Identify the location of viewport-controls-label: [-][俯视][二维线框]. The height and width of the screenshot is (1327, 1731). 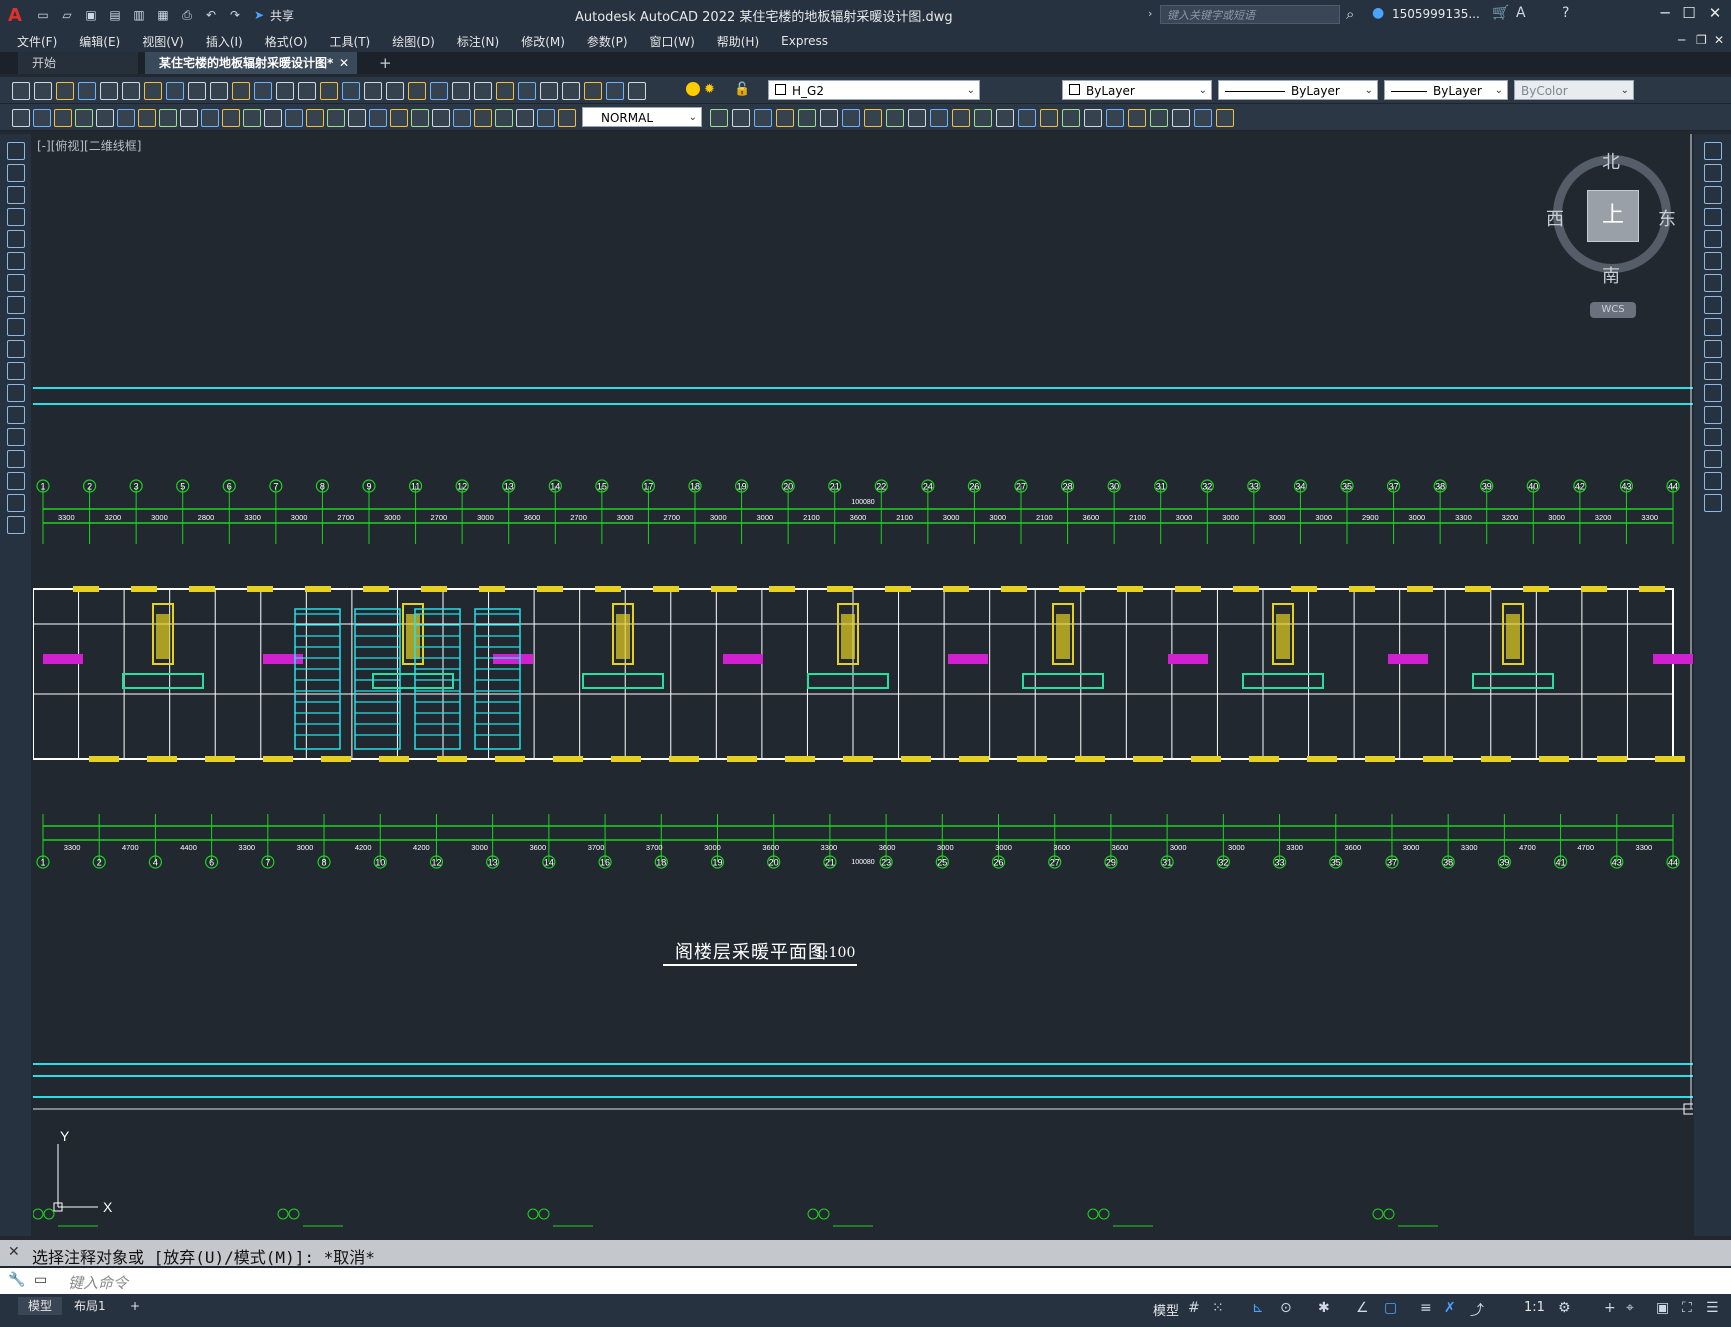
(89, 145).